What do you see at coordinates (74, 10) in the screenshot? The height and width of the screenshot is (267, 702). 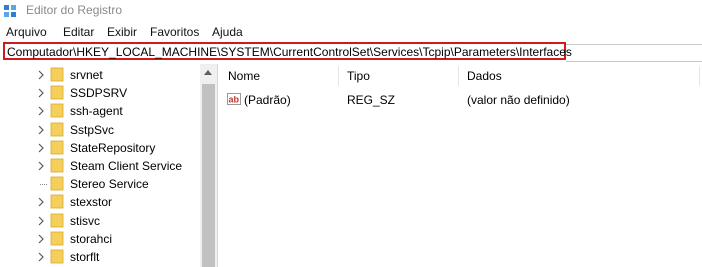 I see `window-title: Editor do Registro` at bounding box center [74, 10].